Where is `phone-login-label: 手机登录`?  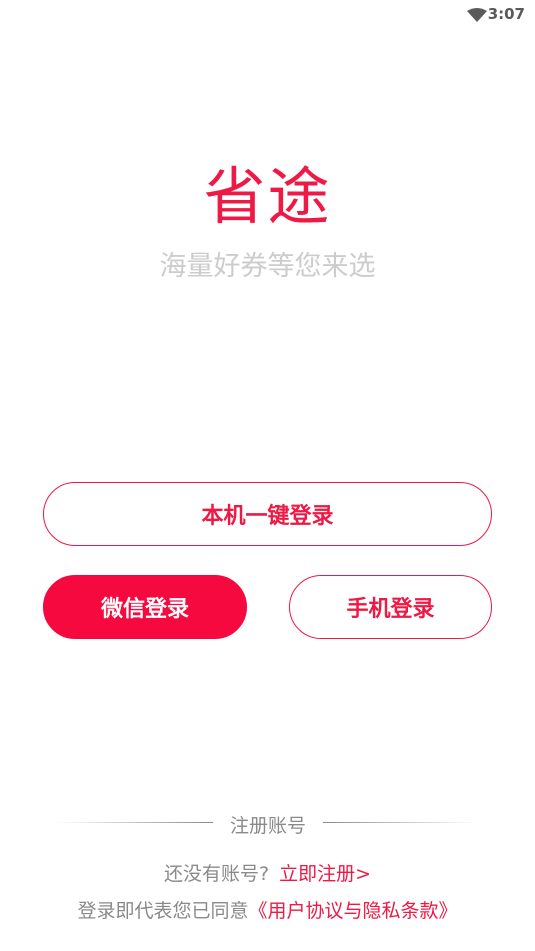 phone-login-label: 手机登录 is located at coordinates (390, 609).